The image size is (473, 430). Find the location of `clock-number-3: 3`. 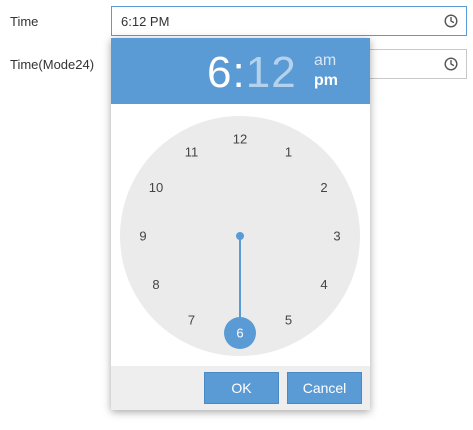

clock-number-3: 3 is located at coordinates (336, 236).